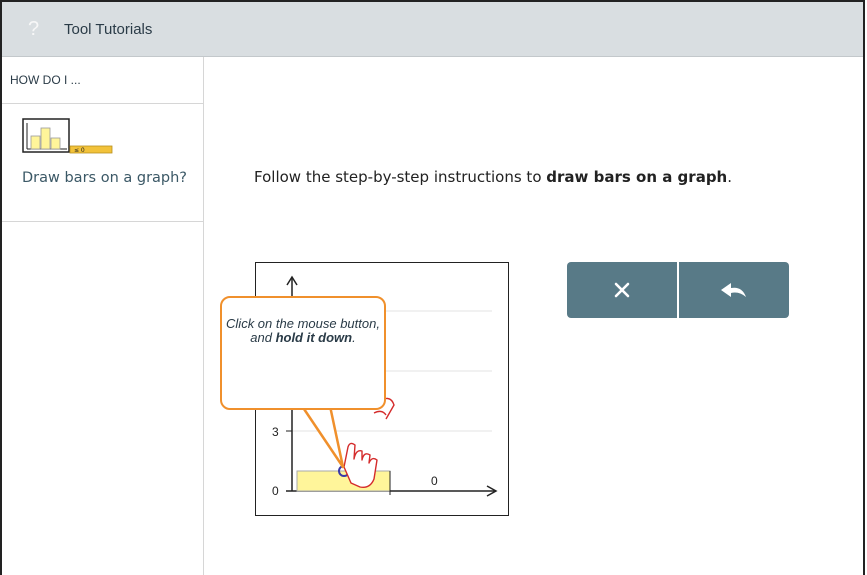  What do you see at coordinates (108, 29) in the screenshot?
I see `window-title: Tool Tutorials` at bounding box center [108, 29].